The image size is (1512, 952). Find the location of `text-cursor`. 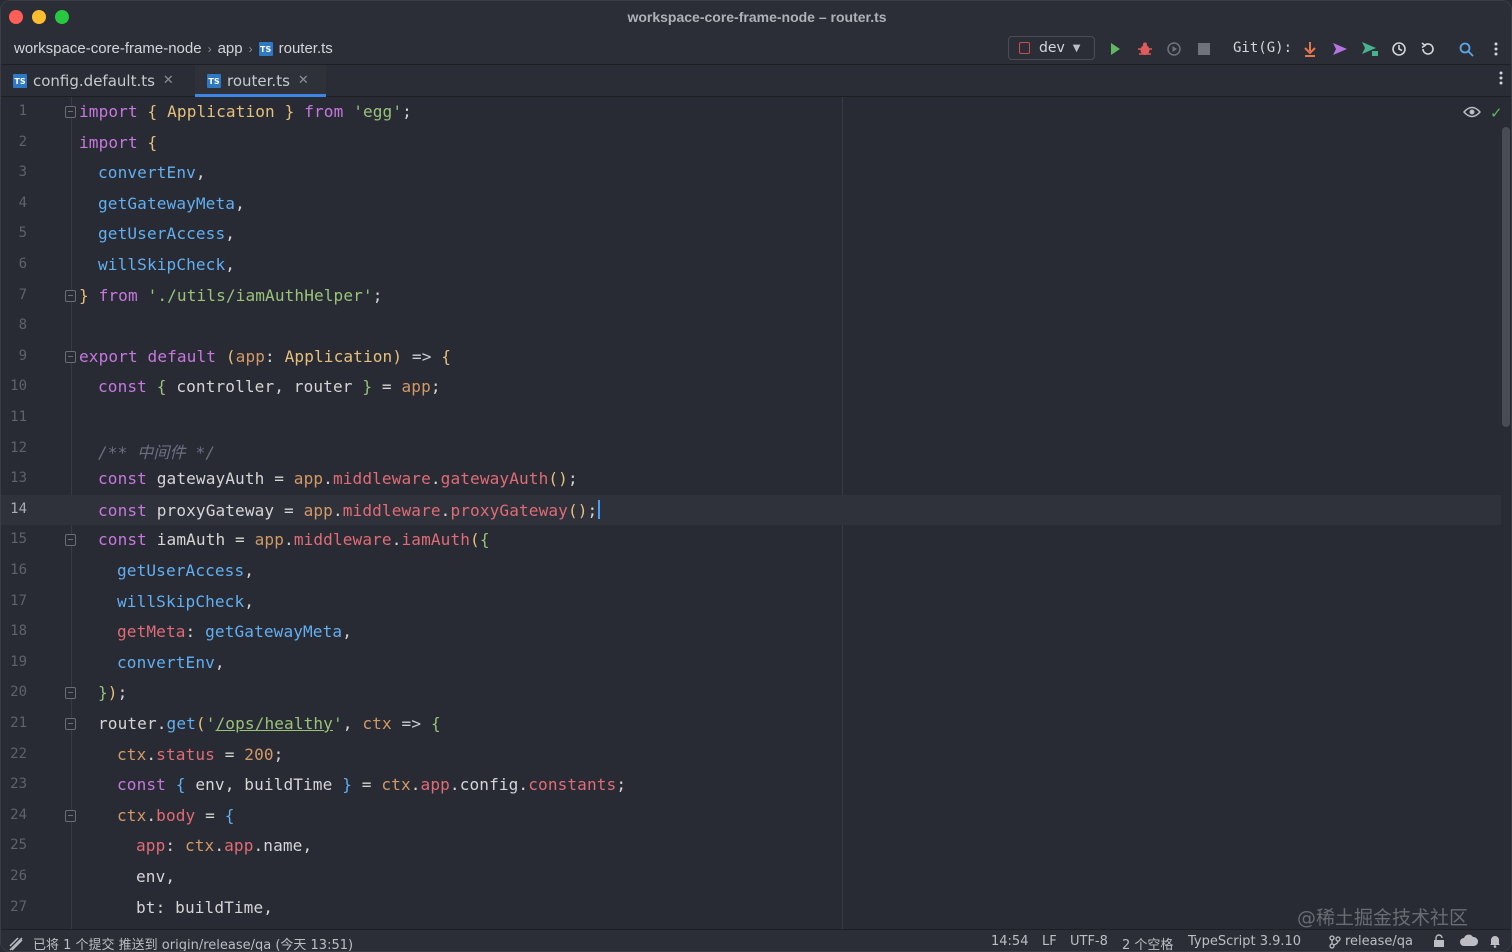

text-cursor is located at coordinates (599, 509).